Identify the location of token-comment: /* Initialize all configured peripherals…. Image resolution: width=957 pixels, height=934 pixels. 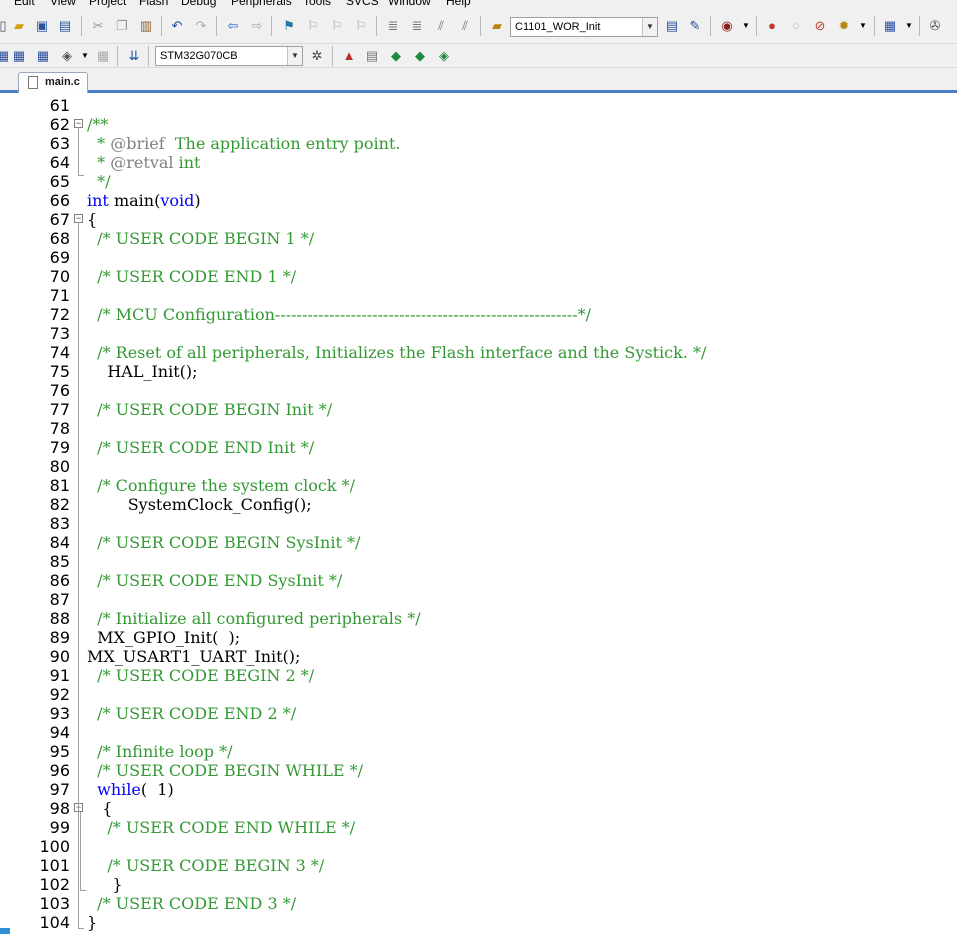
(254, 618).